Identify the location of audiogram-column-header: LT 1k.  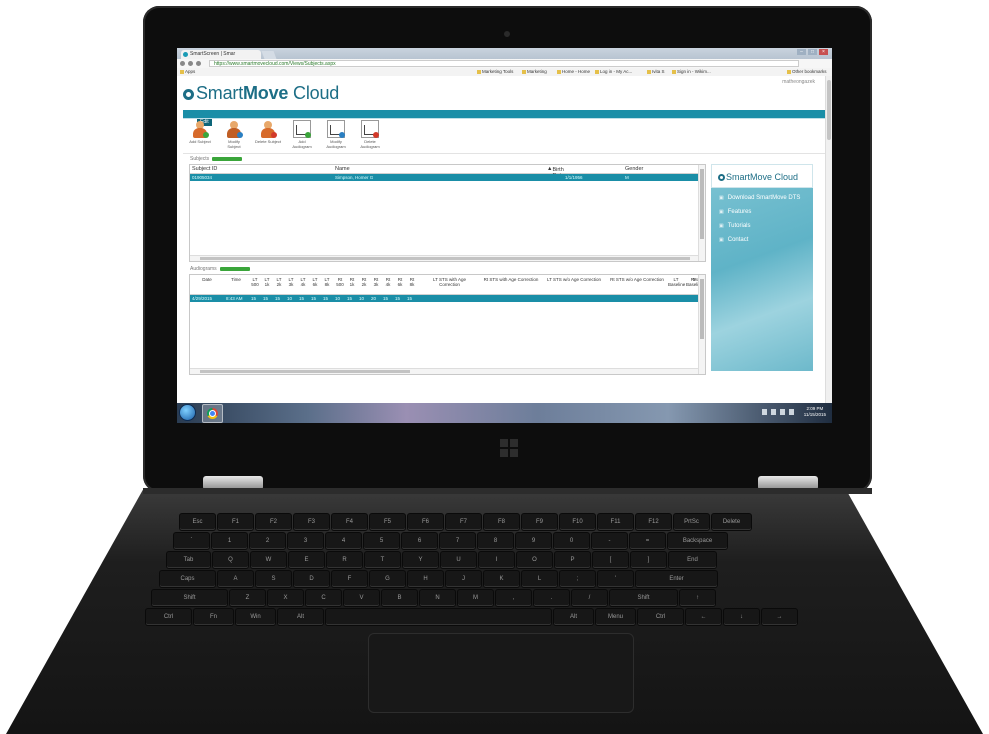
(267, 282).